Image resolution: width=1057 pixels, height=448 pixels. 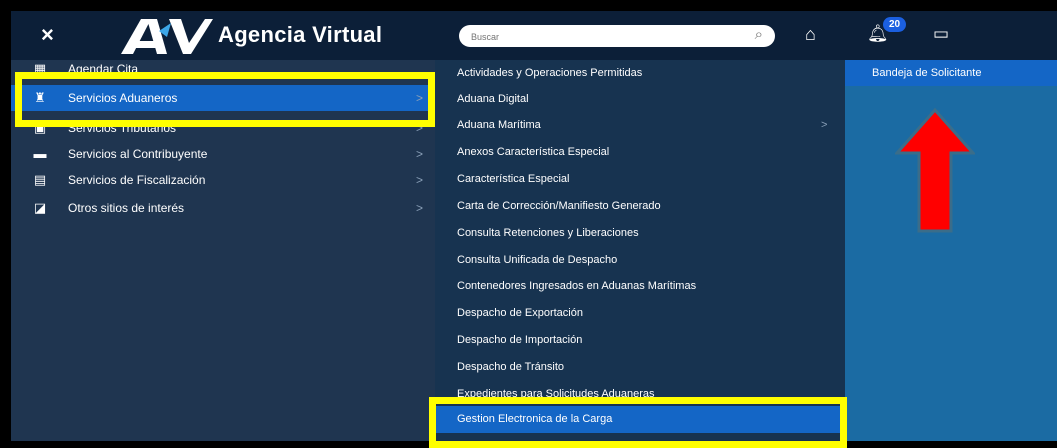 What do you see at coordinates (499, 125) in the screenshot?
I see `submenu-item-label: Aduana Marítima` at bounding box center [499, 125].